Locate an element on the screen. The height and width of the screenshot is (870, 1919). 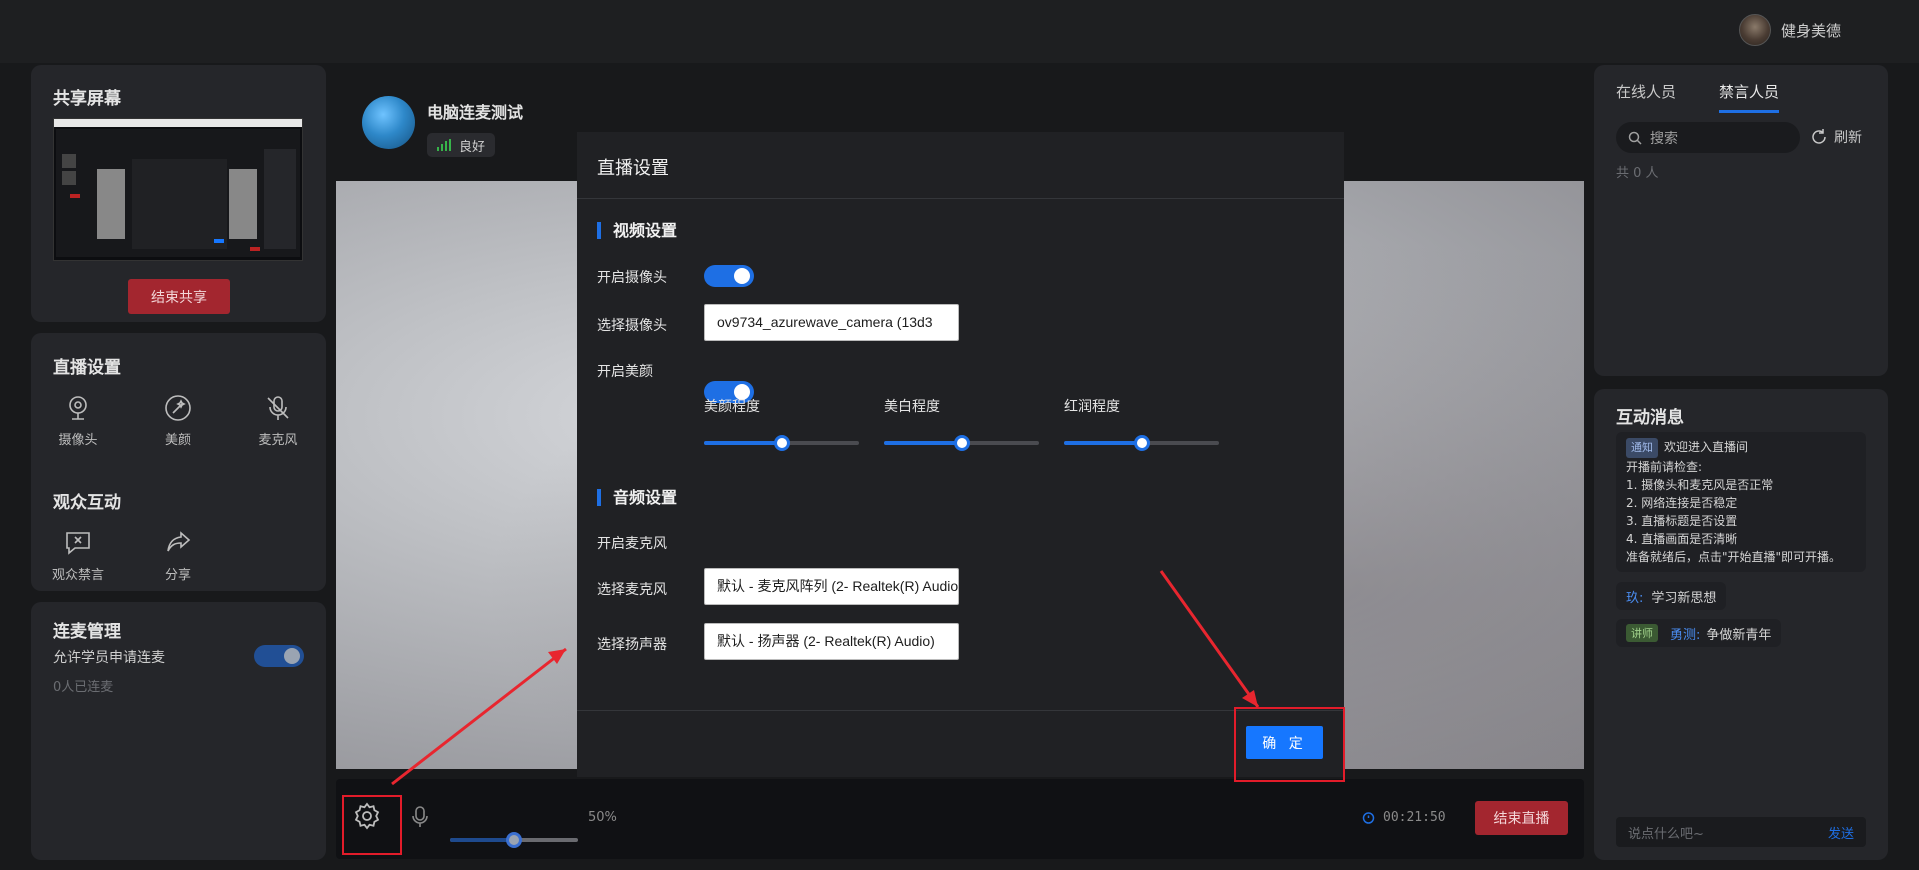
arrow-to-confirm is located at coordinates (1209, 639).